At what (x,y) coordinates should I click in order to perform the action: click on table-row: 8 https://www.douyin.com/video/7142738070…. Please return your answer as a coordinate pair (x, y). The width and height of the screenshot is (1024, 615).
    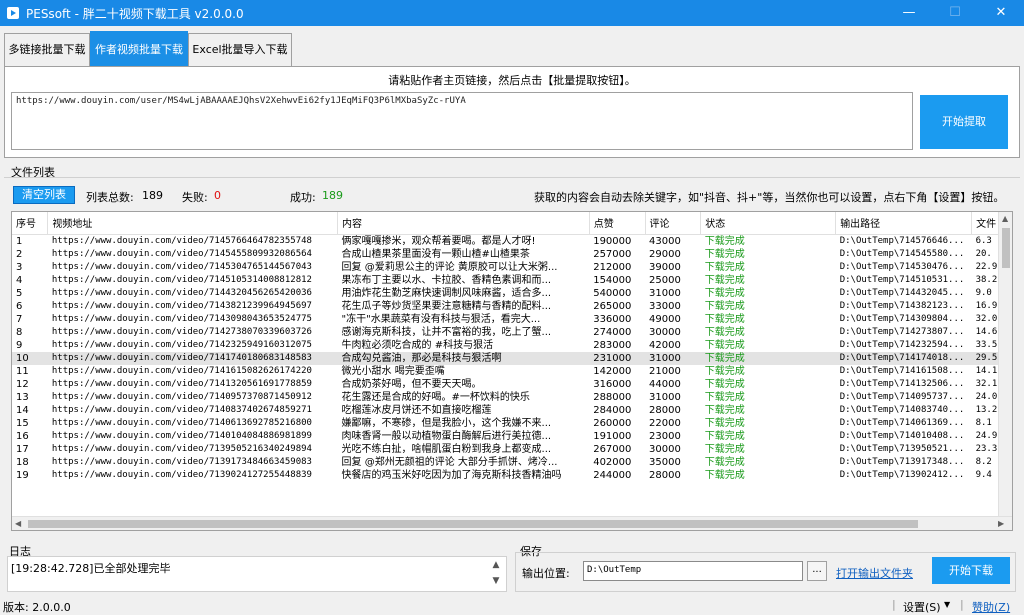
    Looking at the image, I should click on (512, 332).